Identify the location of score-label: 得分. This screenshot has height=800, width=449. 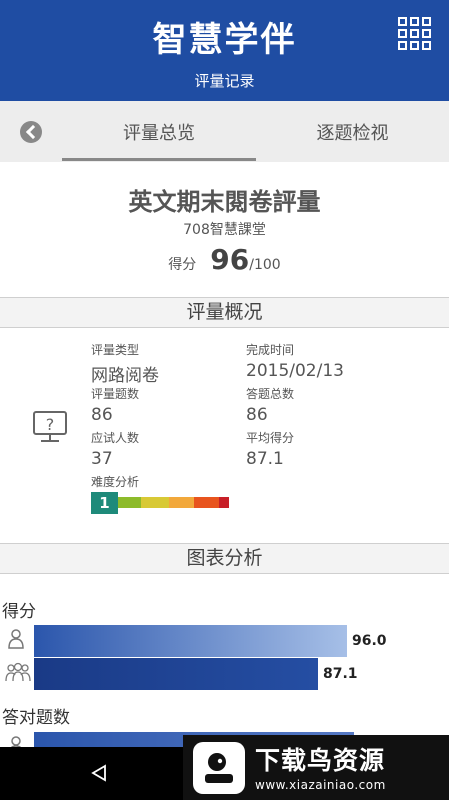
(182, 265).